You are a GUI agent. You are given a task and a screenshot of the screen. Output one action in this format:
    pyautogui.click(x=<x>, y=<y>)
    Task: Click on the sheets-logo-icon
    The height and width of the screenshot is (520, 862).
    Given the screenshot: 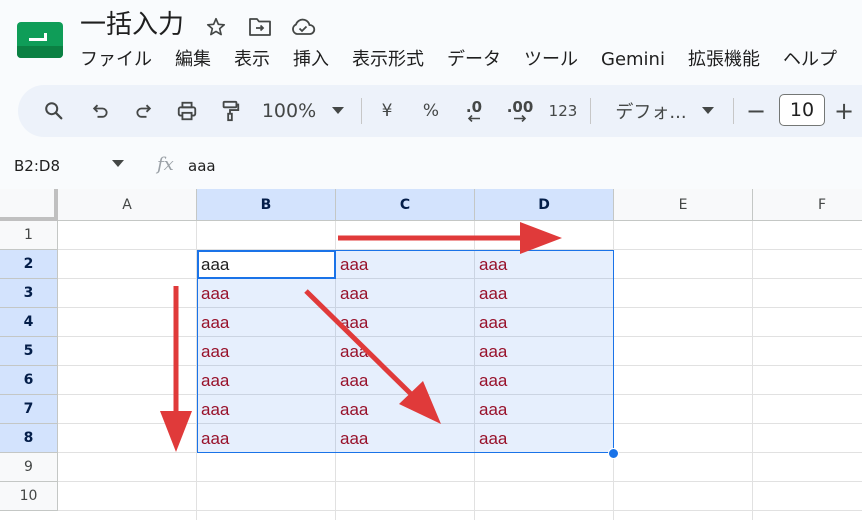 What is the action you would take?
    pyautogui.click(x=40, y=40)
    